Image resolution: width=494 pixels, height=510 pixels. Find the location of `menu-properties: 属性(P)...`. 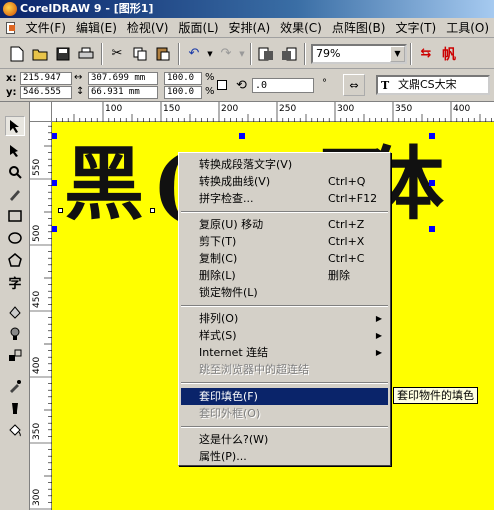

menu-properties: 属性(P)... is located at coordinates (284, 456).